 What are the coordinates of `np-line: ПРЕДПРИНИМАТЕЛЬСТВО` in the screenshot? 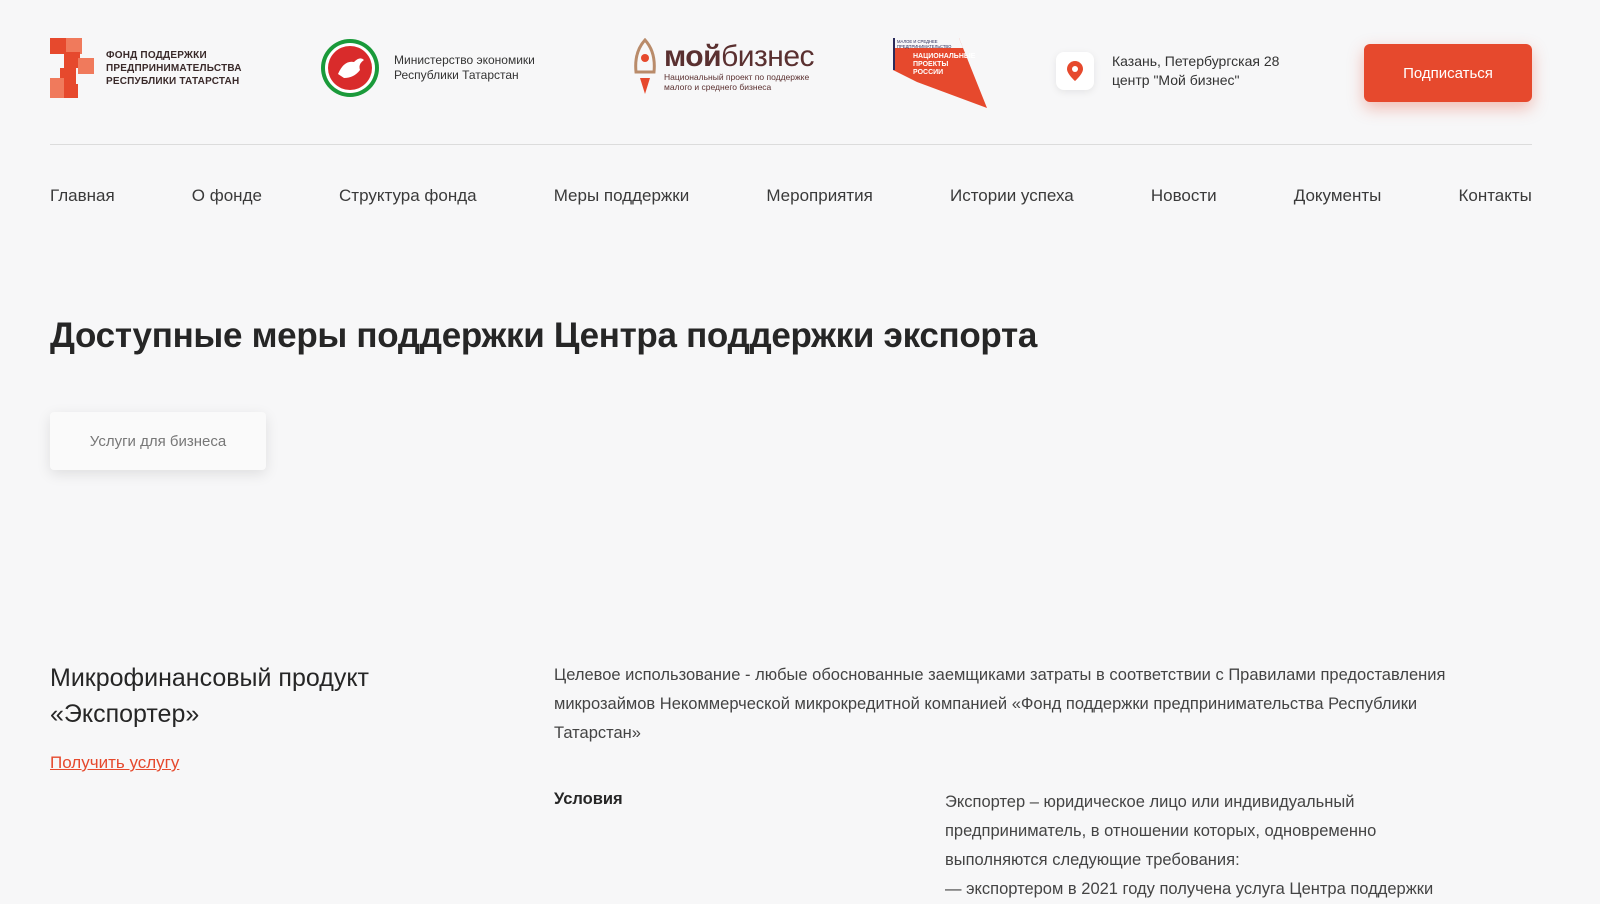 It's located at (924, 46).